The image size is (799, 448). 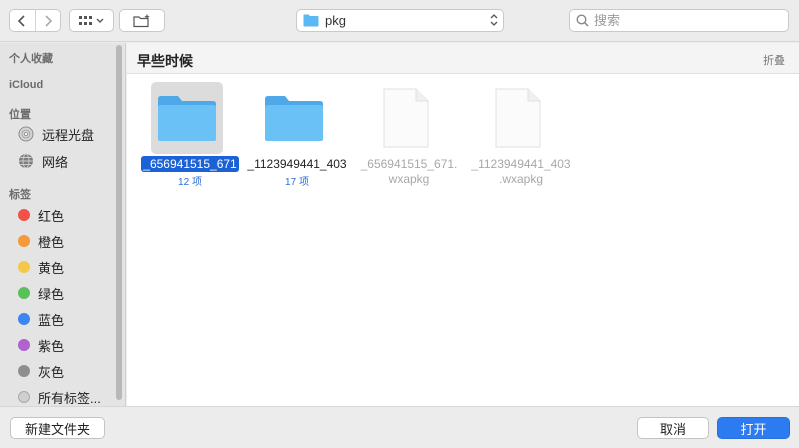 What do you see at coordinates (26, 161) in the screenshot?
I see `network-globe-icon` at bounding box center [26, 161].